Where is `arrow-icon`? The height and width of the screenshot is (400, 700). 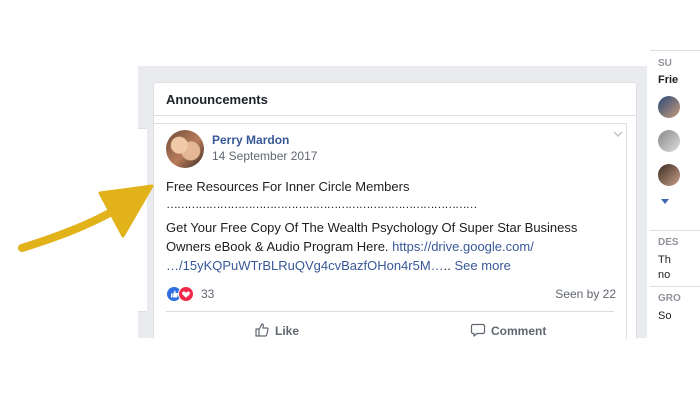 arrow-icon is located at coordinates (86, 218).